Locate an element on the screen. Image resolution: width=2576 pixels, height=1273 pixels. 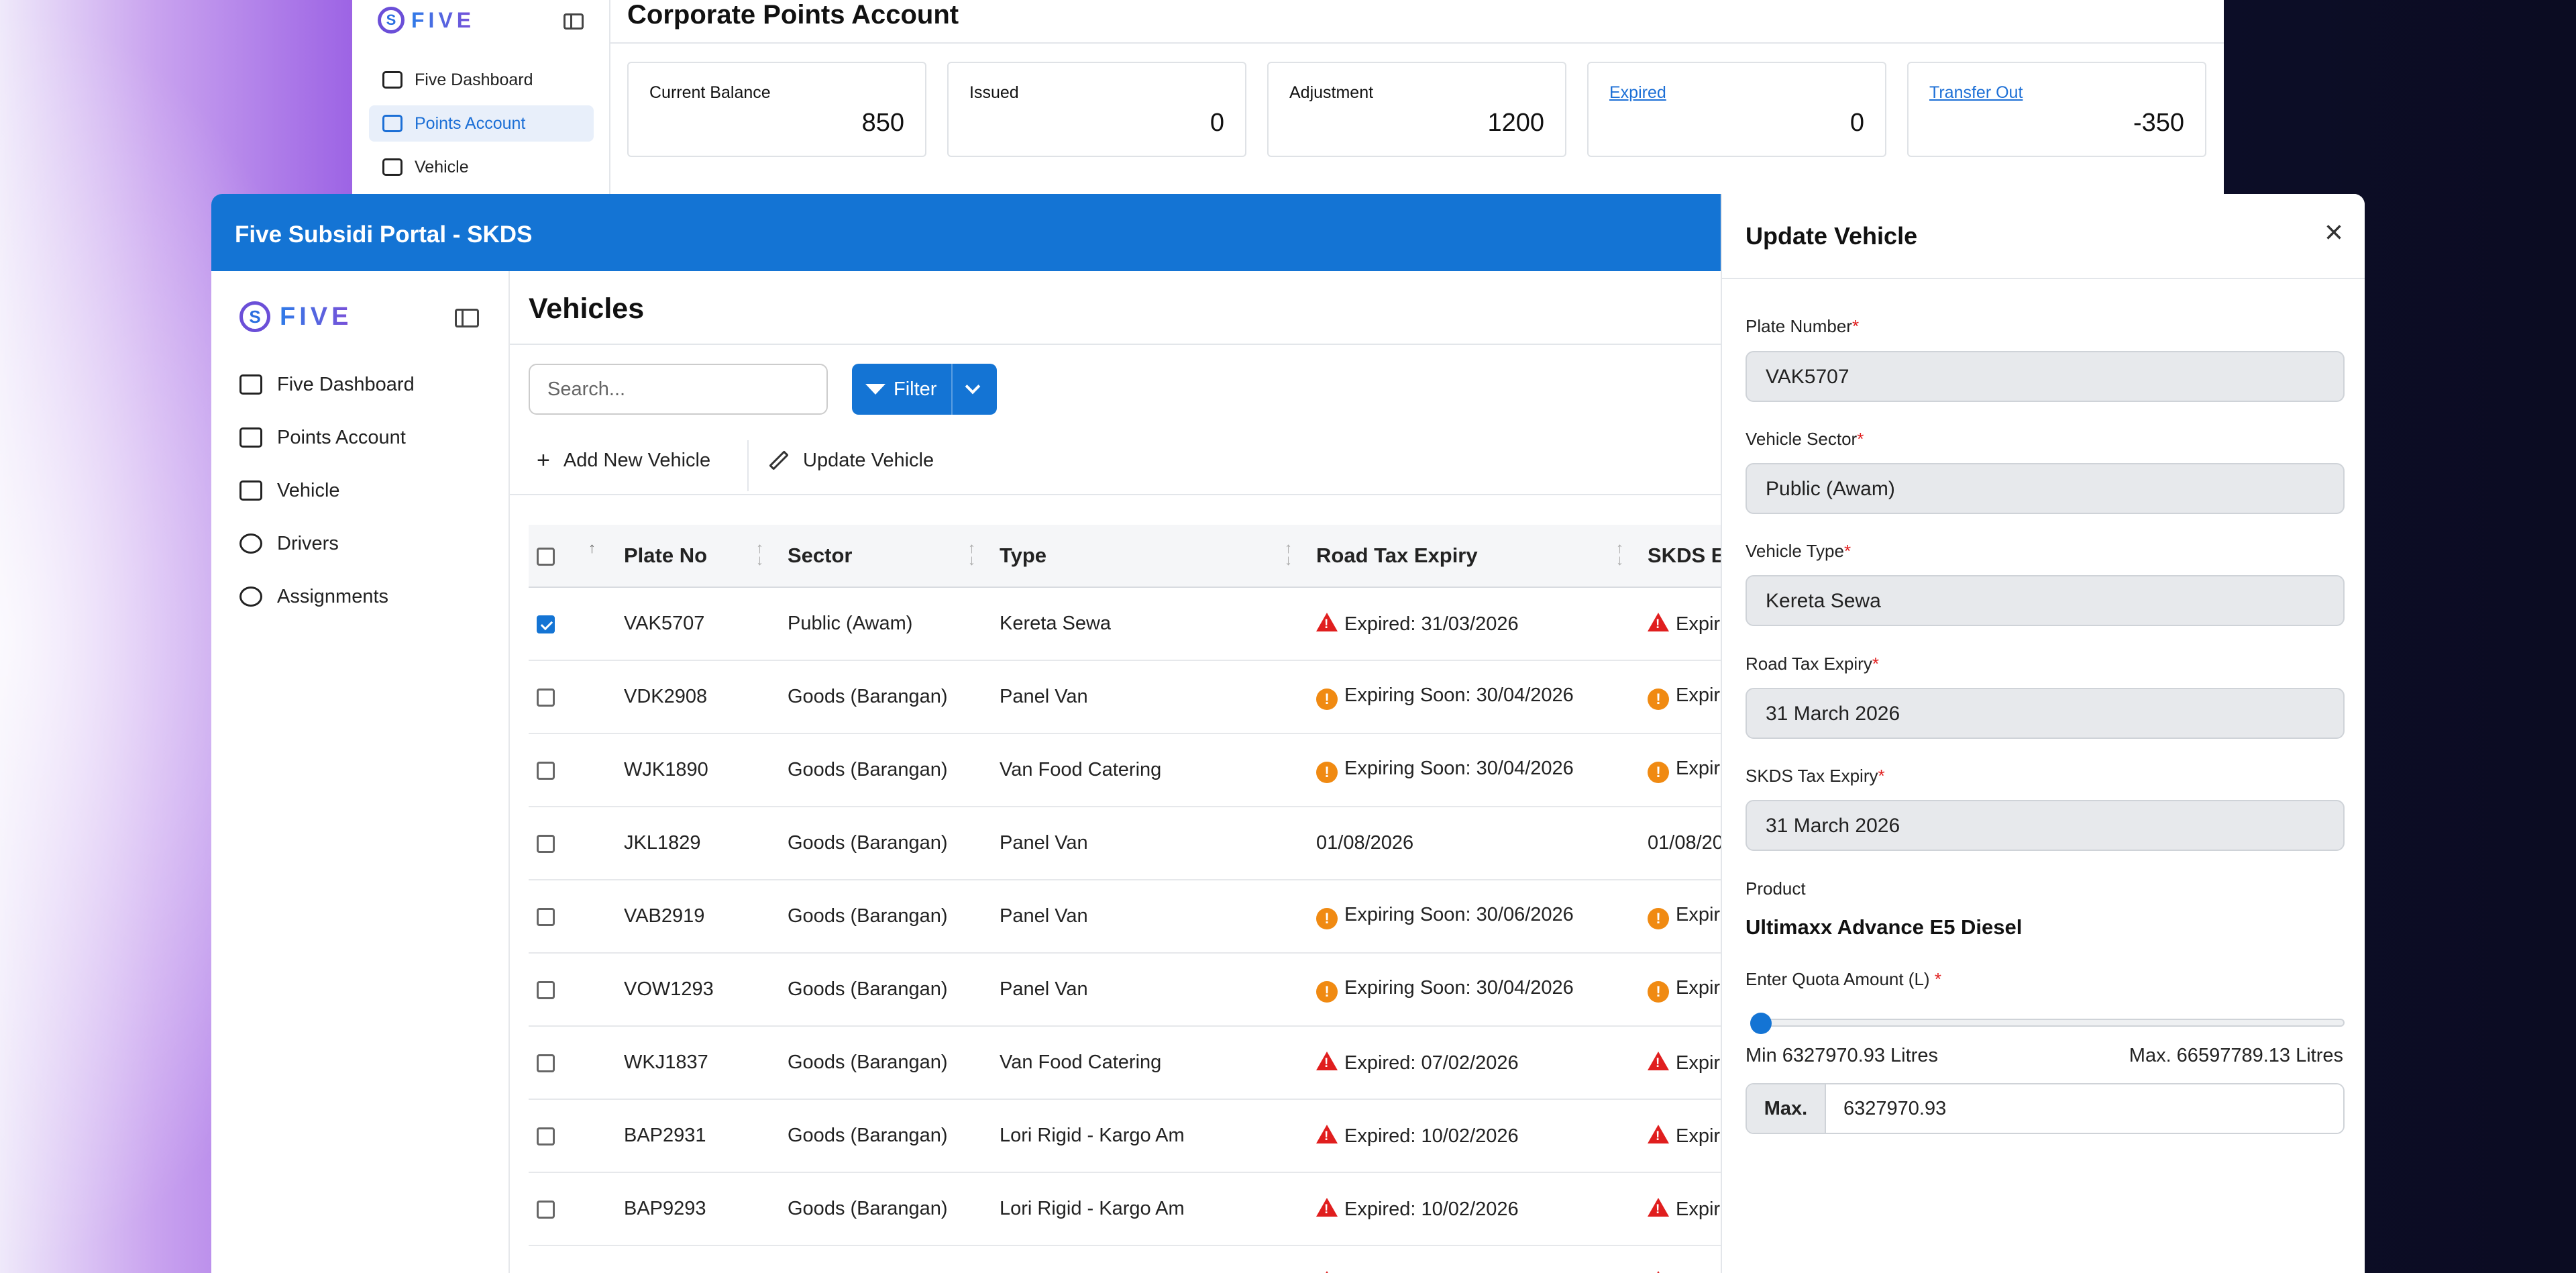
sidebar-item-assignments: Assignments is located at coordinates (313, 596).